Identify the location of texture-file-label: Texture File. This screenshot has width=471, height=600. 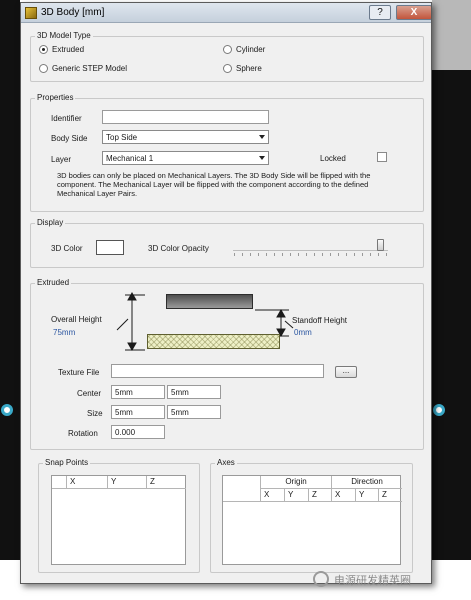
(79, 372).